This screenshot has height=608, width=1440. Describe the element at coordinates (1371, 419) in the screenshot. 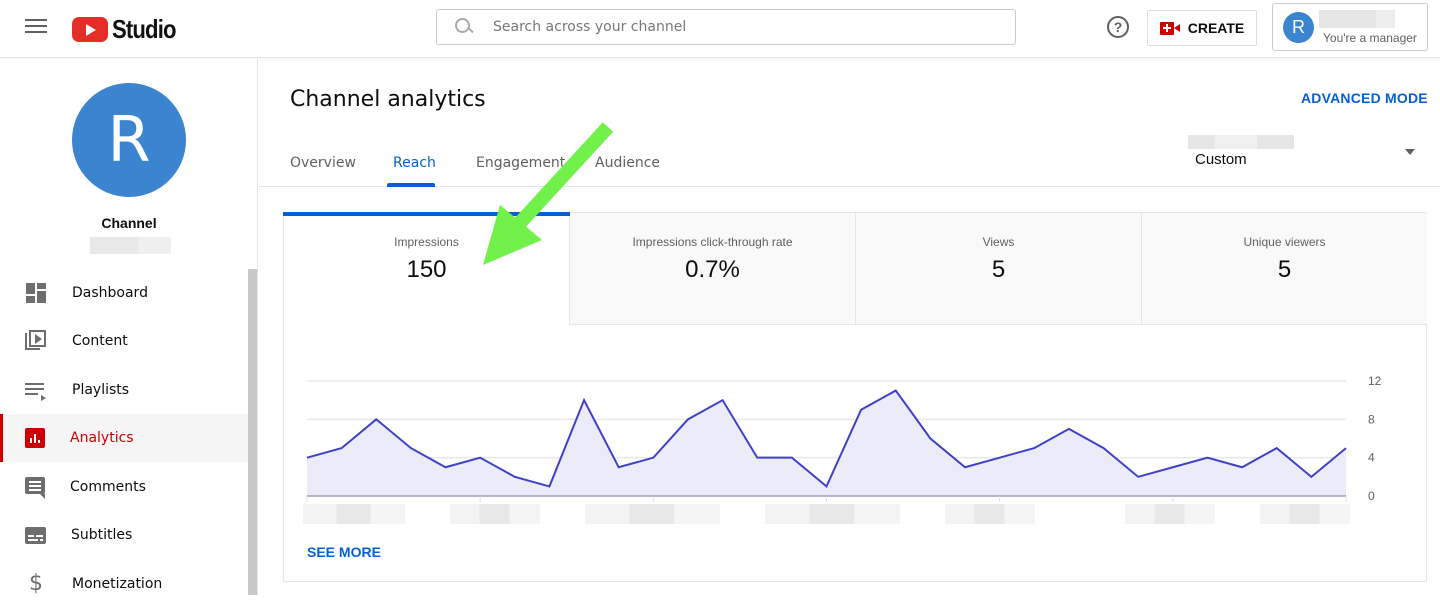

I see `y-tick-label: 8` at that location.